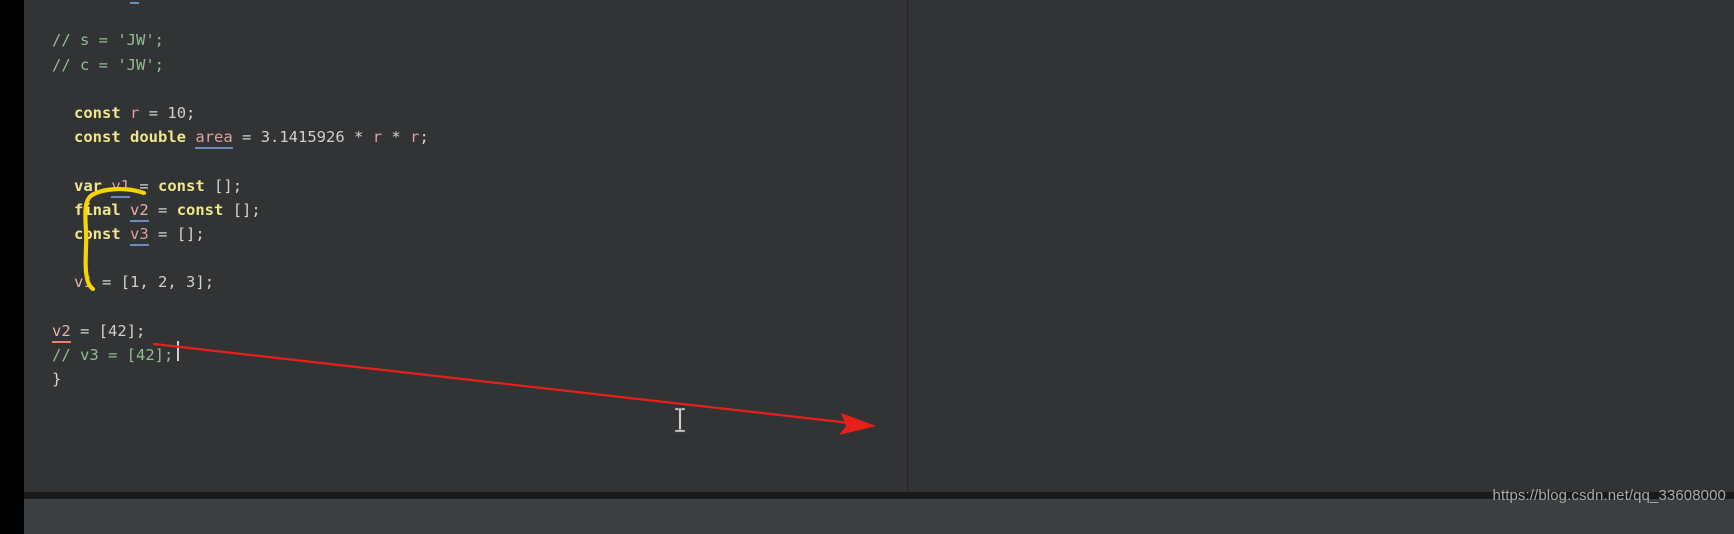 Image resolution: width=1734 pixels, height=534 pixels. Describe the element at coordinates (879, 495) in the screenshot. I see `editor-bottom-shadow` at that location.